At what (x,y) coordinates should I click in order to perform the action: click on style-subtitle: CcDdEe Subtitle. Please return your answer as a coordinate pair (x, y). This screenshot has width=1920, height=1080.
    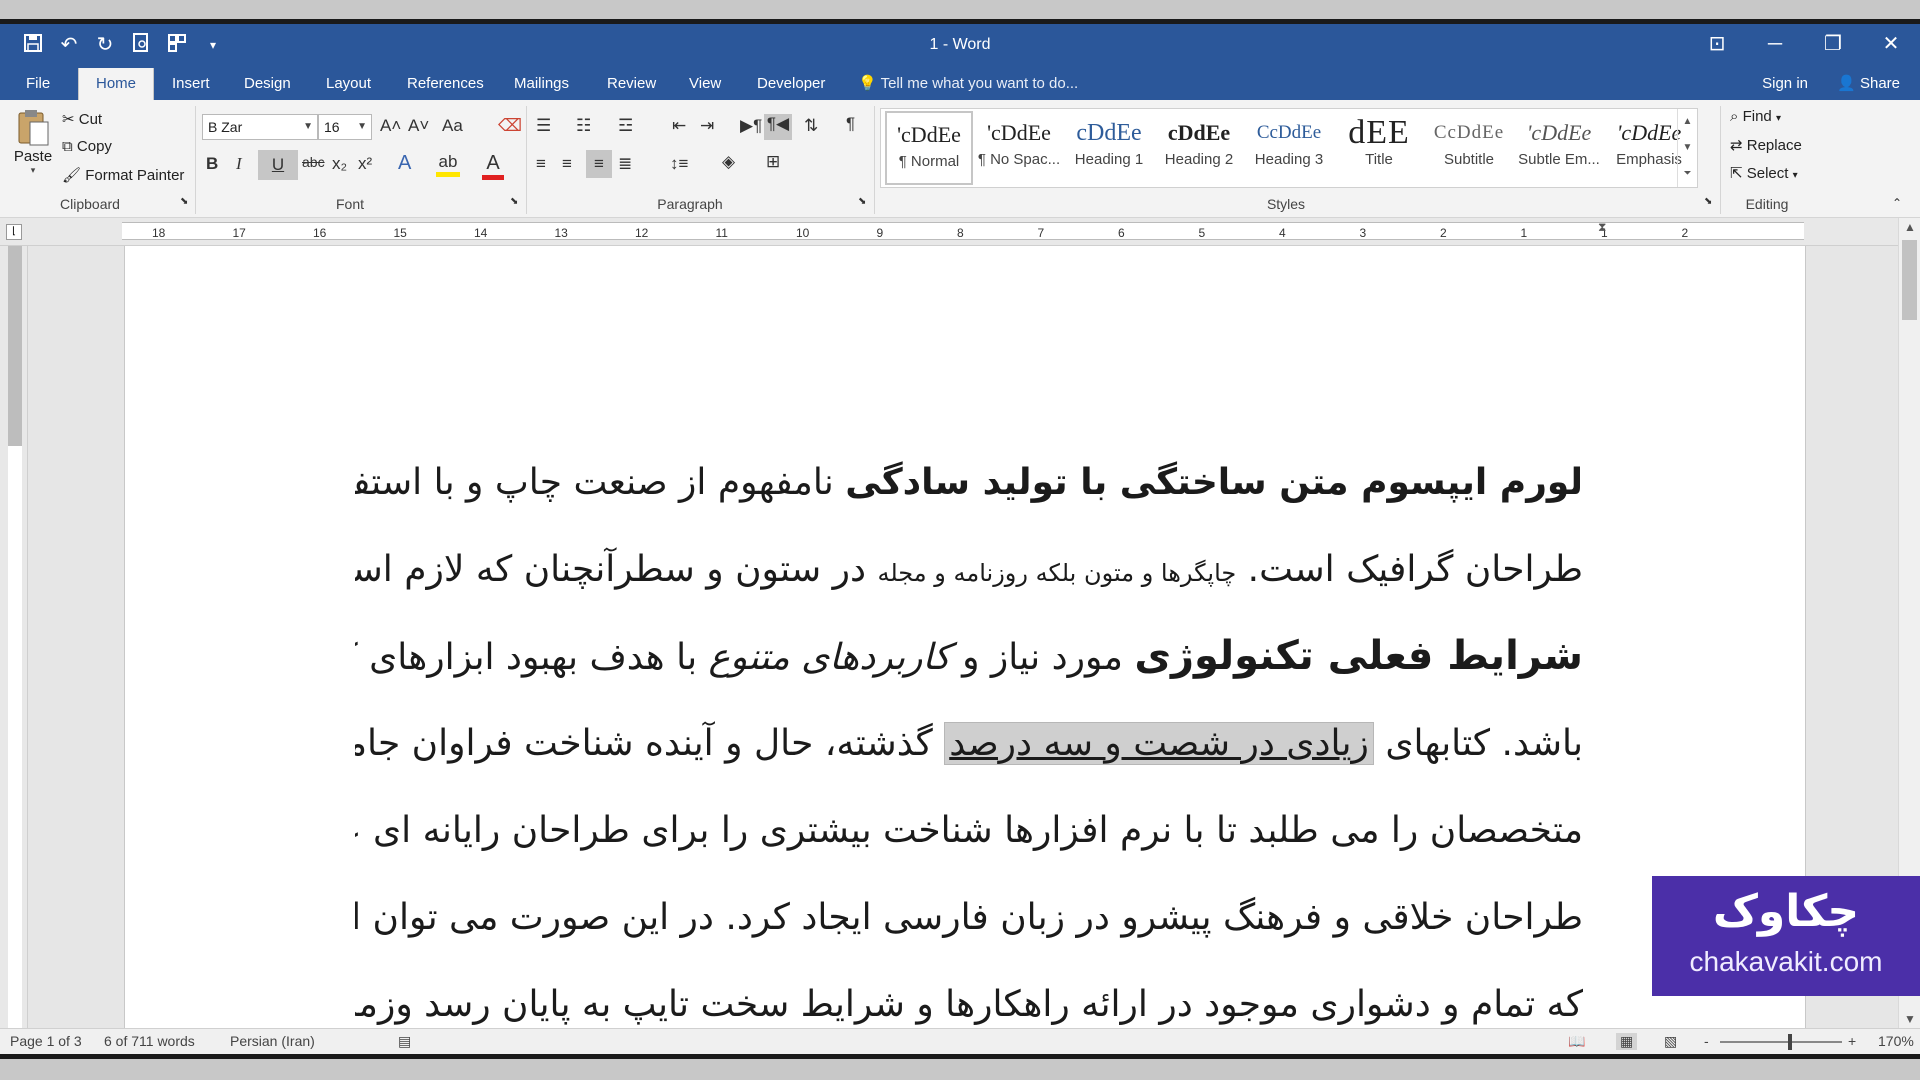
    Looking at the image, I should click on (1469, 148).